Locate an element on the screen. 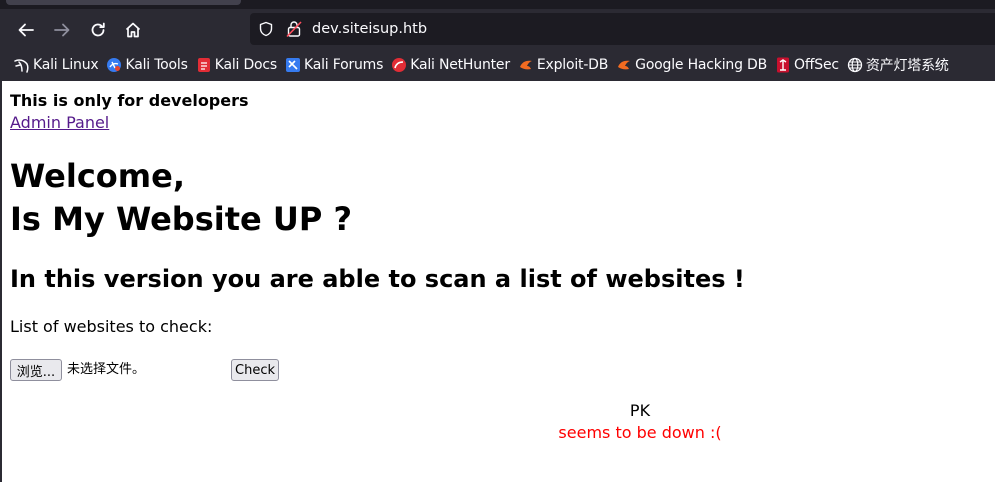 The height and width of the screenshot is (482, 995). bookmark-exploit-db: Exploit-DB is located at coordinates (563, 65).